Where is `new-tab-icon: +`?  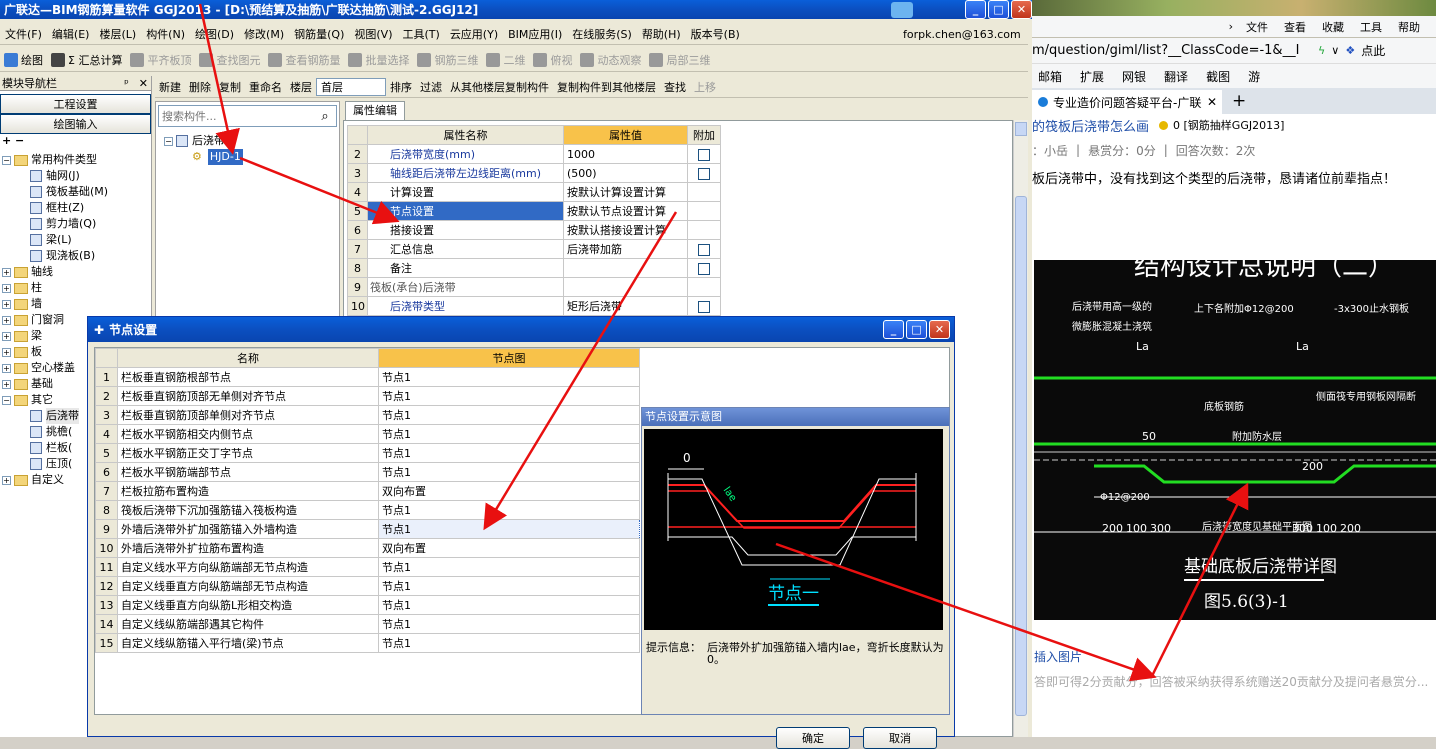
new-tab-icon: + is located at coordinates (1239, 101).